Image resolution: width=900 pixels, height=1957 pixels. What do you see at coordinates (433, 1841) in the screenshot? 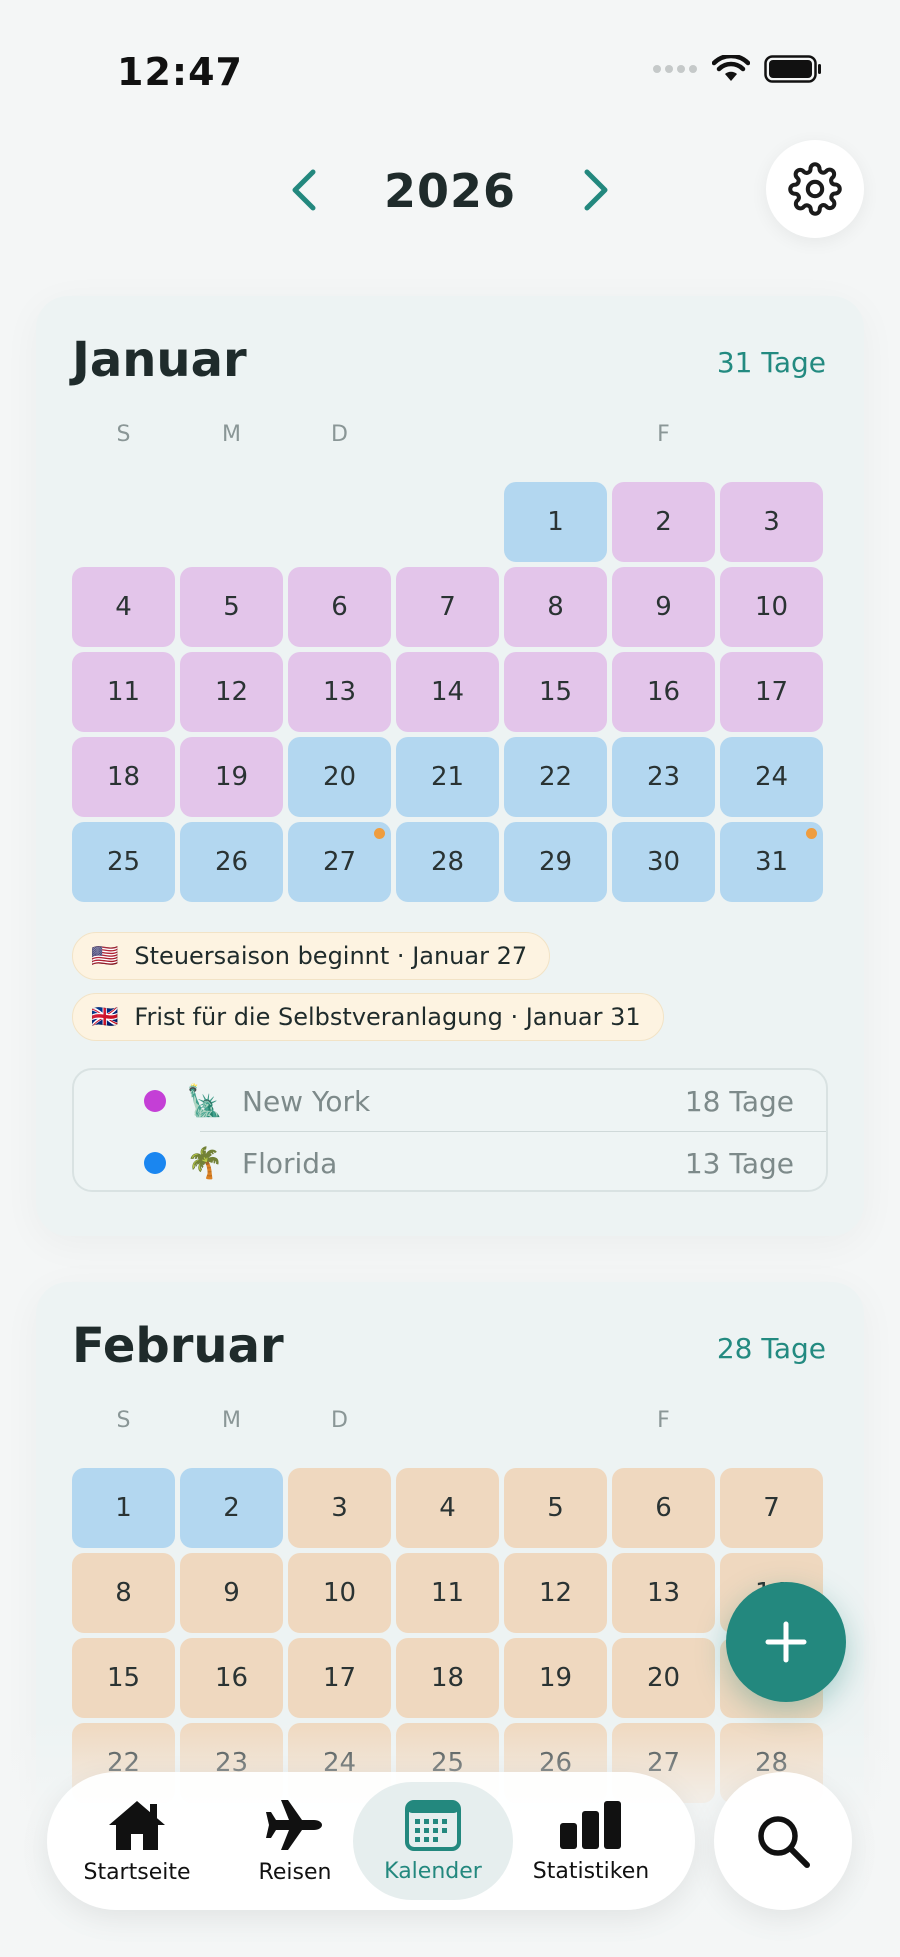
I see `tab-kalender: Kalender` at bounding box center [433, 1841].